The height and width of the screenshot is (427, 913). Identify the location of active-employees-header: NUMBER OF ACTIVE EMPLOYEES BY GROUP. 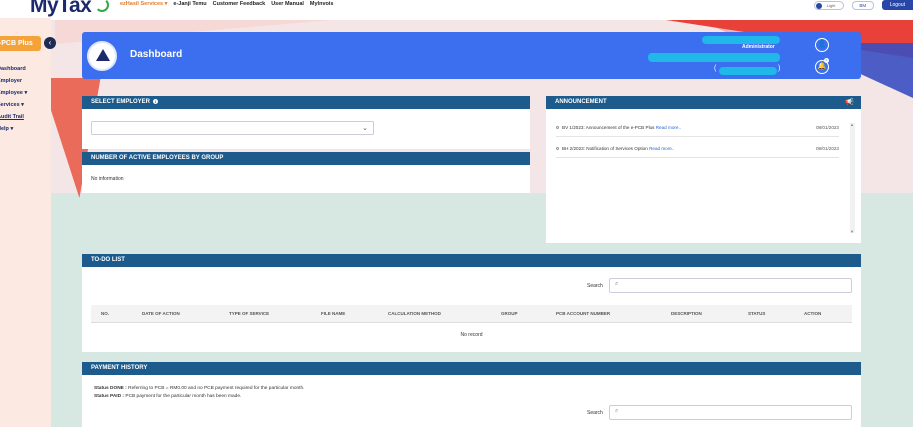
(306, 158).